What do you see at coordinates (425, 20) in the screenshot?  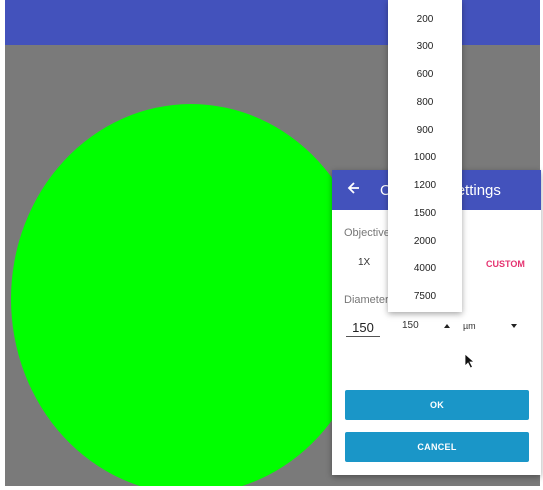 I see `dropdown-option: 200` at bounding box center [425, 20].